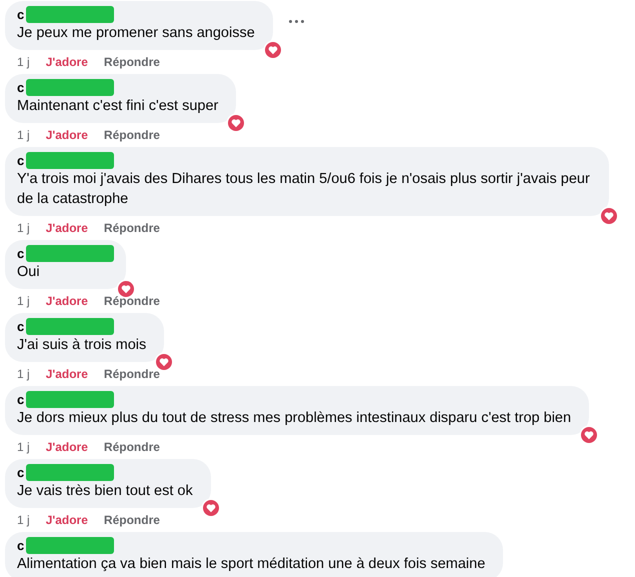 This screenshot has height=577, width=635. I want to click on comment-text: Oui, so click(29, 272).